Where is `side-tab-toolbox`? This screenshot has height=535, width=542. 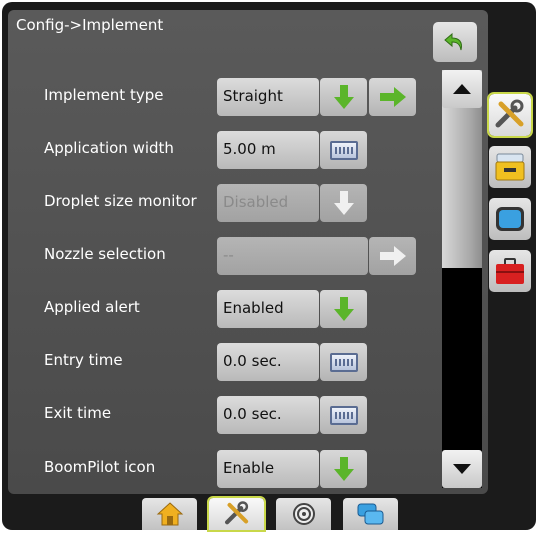
side-tab-toolbox is located at coordinates (510, 271).